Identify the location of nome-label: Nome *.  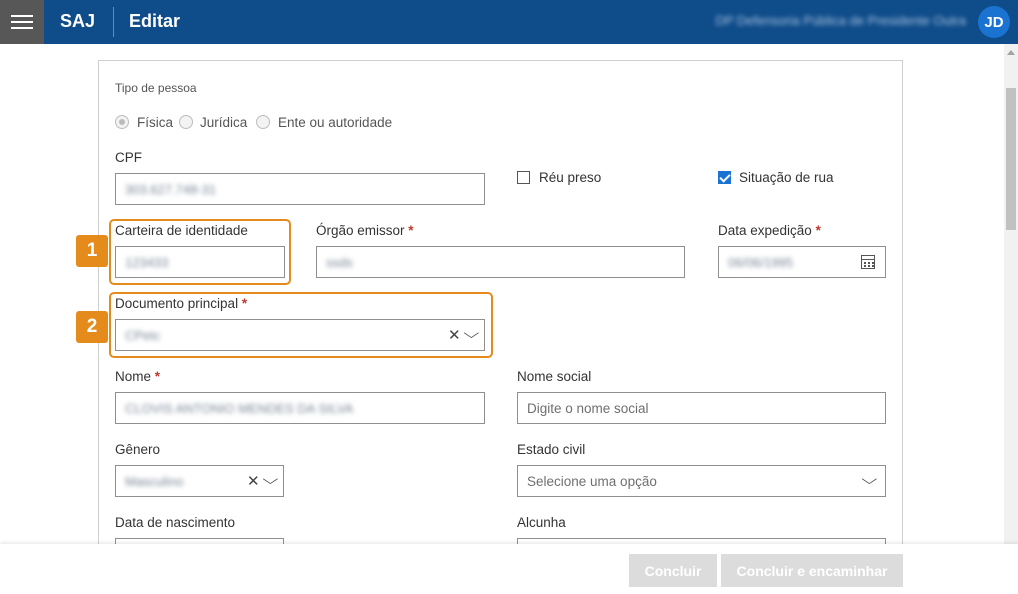
(138, 376).